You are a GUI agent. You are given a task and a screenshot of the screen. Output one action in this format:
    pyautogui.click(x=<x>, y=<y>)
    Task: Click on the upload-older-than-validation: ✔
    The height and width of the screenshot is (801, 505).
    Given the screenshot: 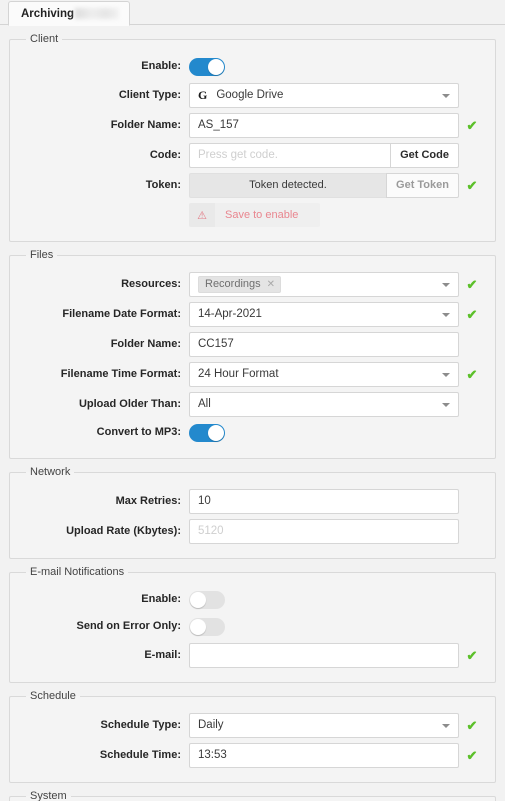 What is the action you would take?
    pyautogui.click(x=472, y=404)
    